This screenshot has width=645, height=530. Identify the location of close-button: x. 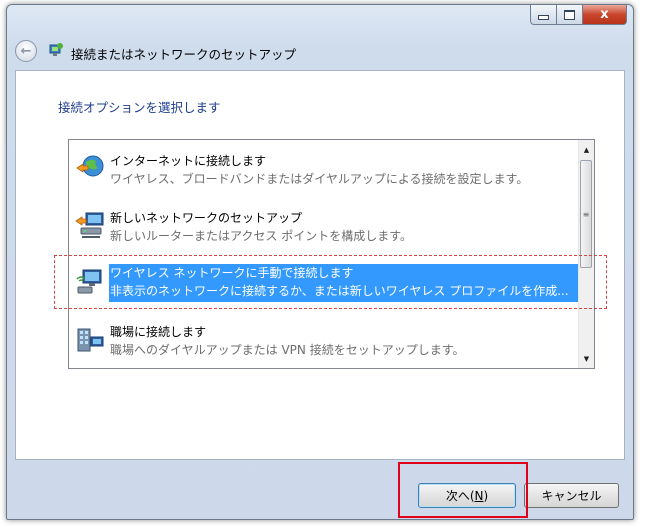
(605, 15).